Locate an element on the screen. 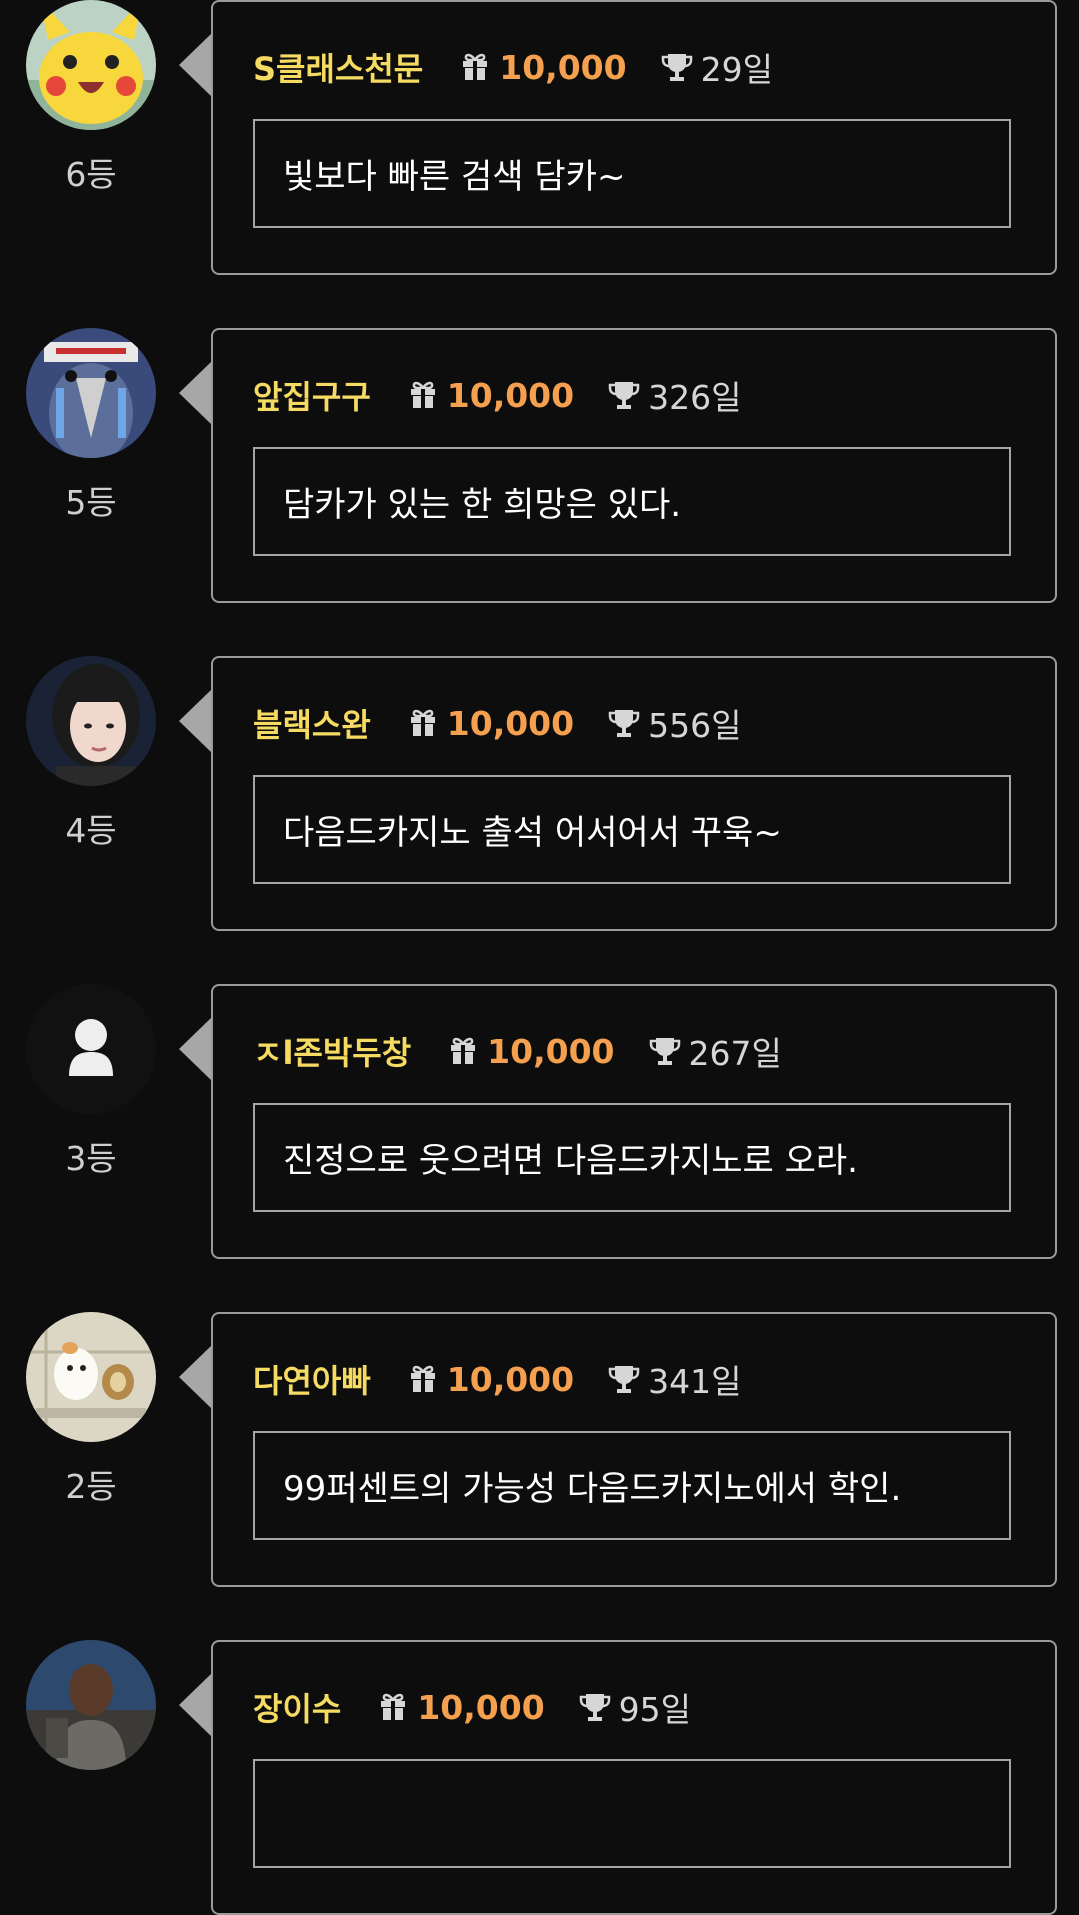 The image size is (1079, 1915). comment-card: 앞집구구 10,000 326일 담카가 있는 한 희망은 있다. is located at coordinates (634, 465).